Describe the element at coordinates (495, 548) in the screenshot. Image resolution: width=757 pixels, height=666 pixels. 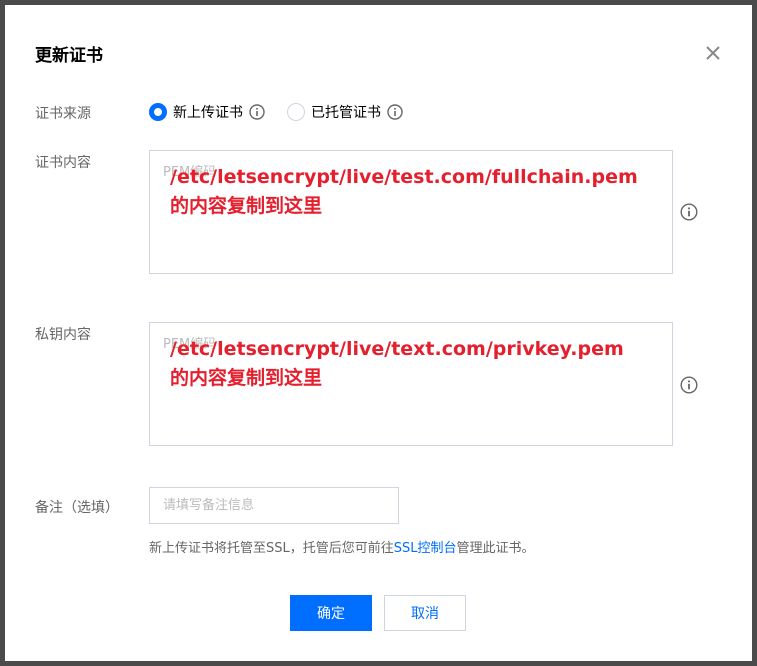
I see `hint-text-after: 管理此证书。` at that location.